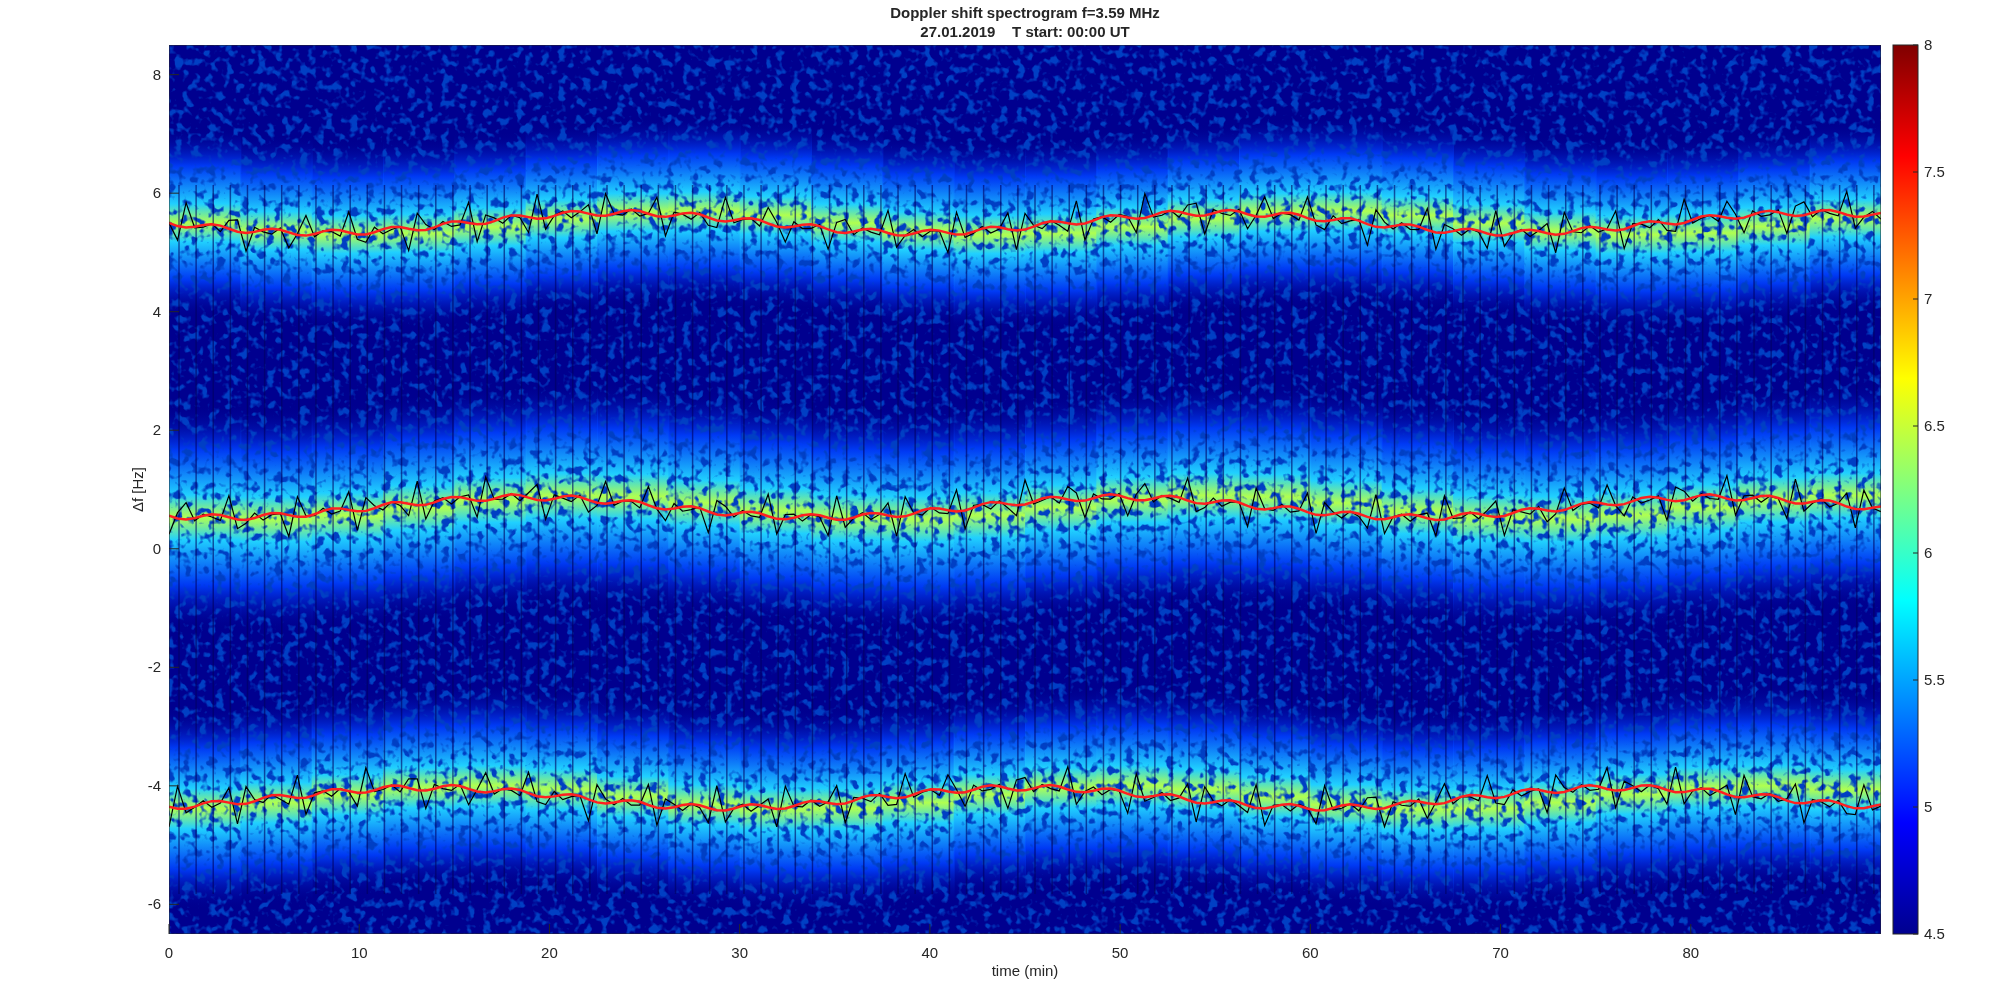 Image resolution: width=2000 pixels, height=1003 pixels. I want to click on x-tick-label: 20, so click(549, 952).